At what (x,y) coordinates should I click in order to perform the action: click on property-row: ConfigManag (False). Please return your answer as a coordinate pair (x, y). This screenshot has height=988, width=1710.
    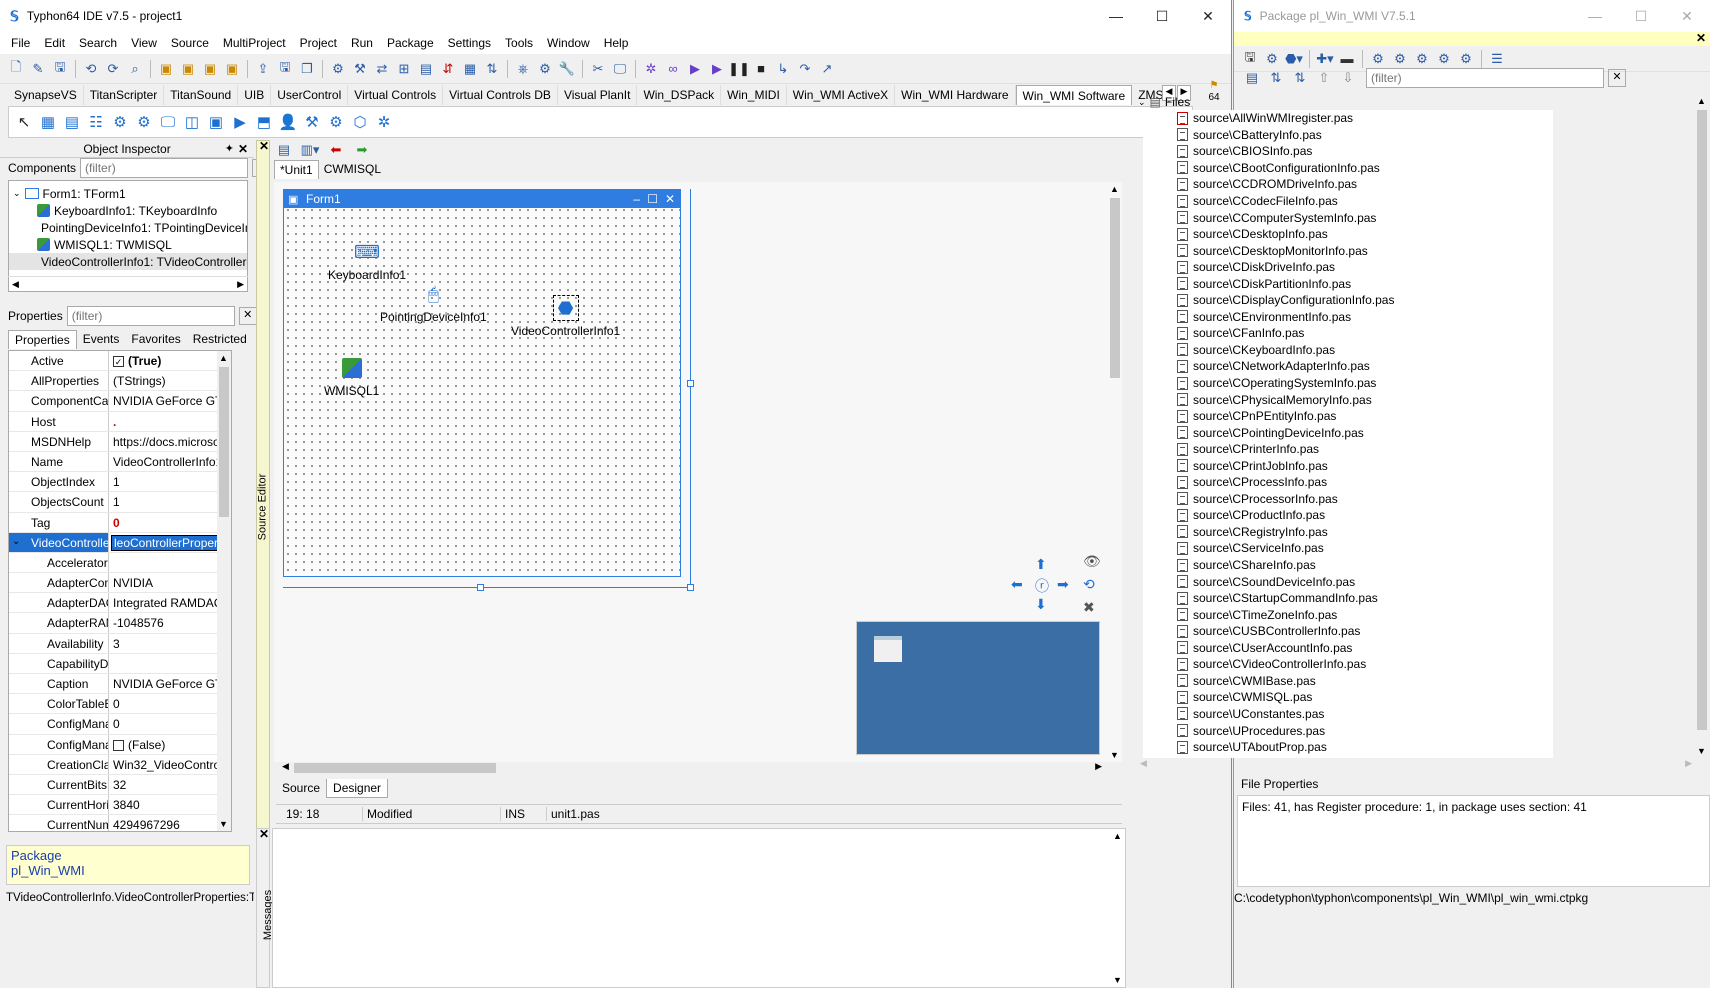
    Looking at the image, I should click on (120, 744).